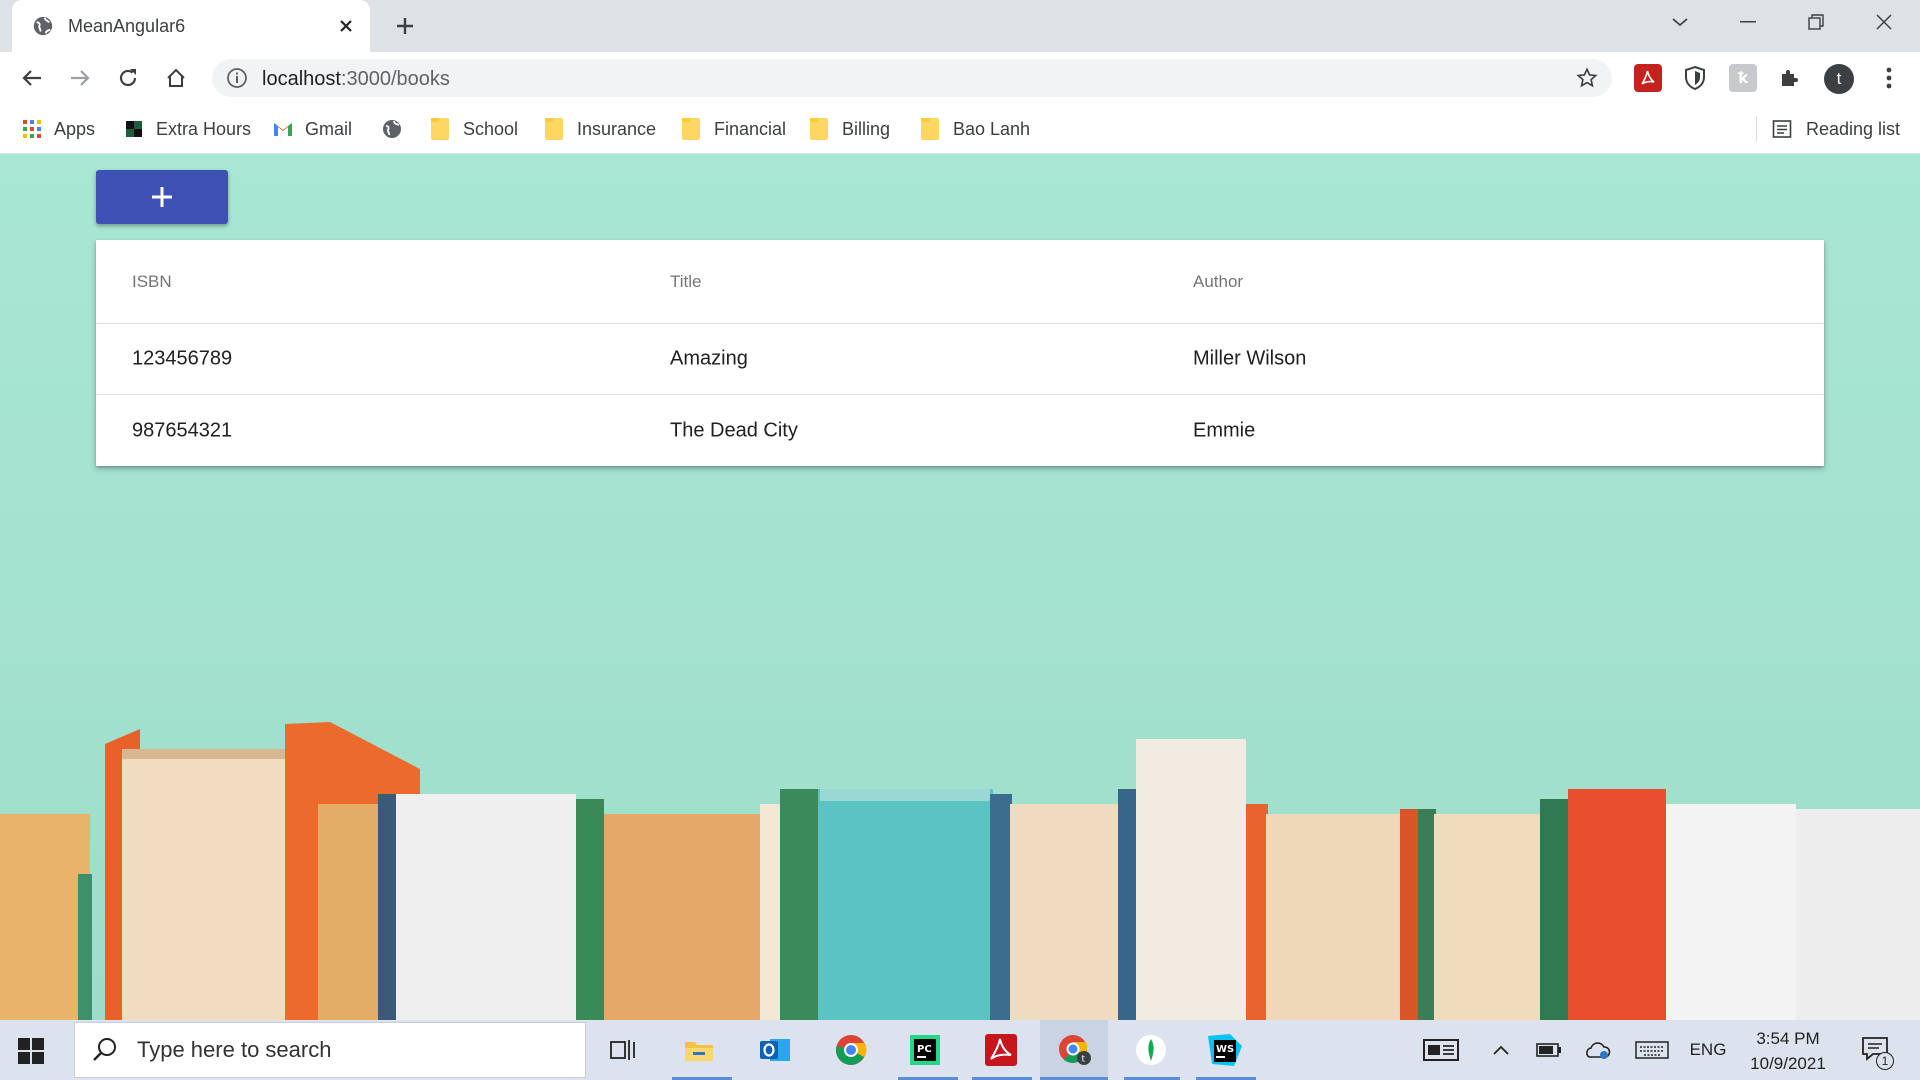 This screenshot has width=1920, height=1080. I want to click on reload-icon, so click(128, 78).